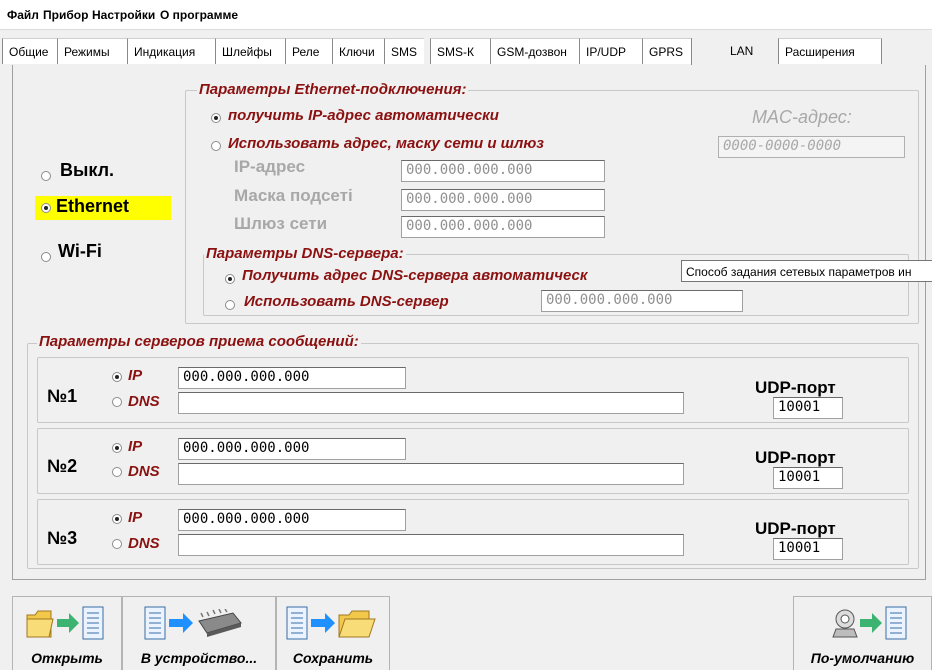  What do you see at coordinates (199, 15) in the screenshot?
I see `menu-about: О программе` at bounding box center [199, 15].